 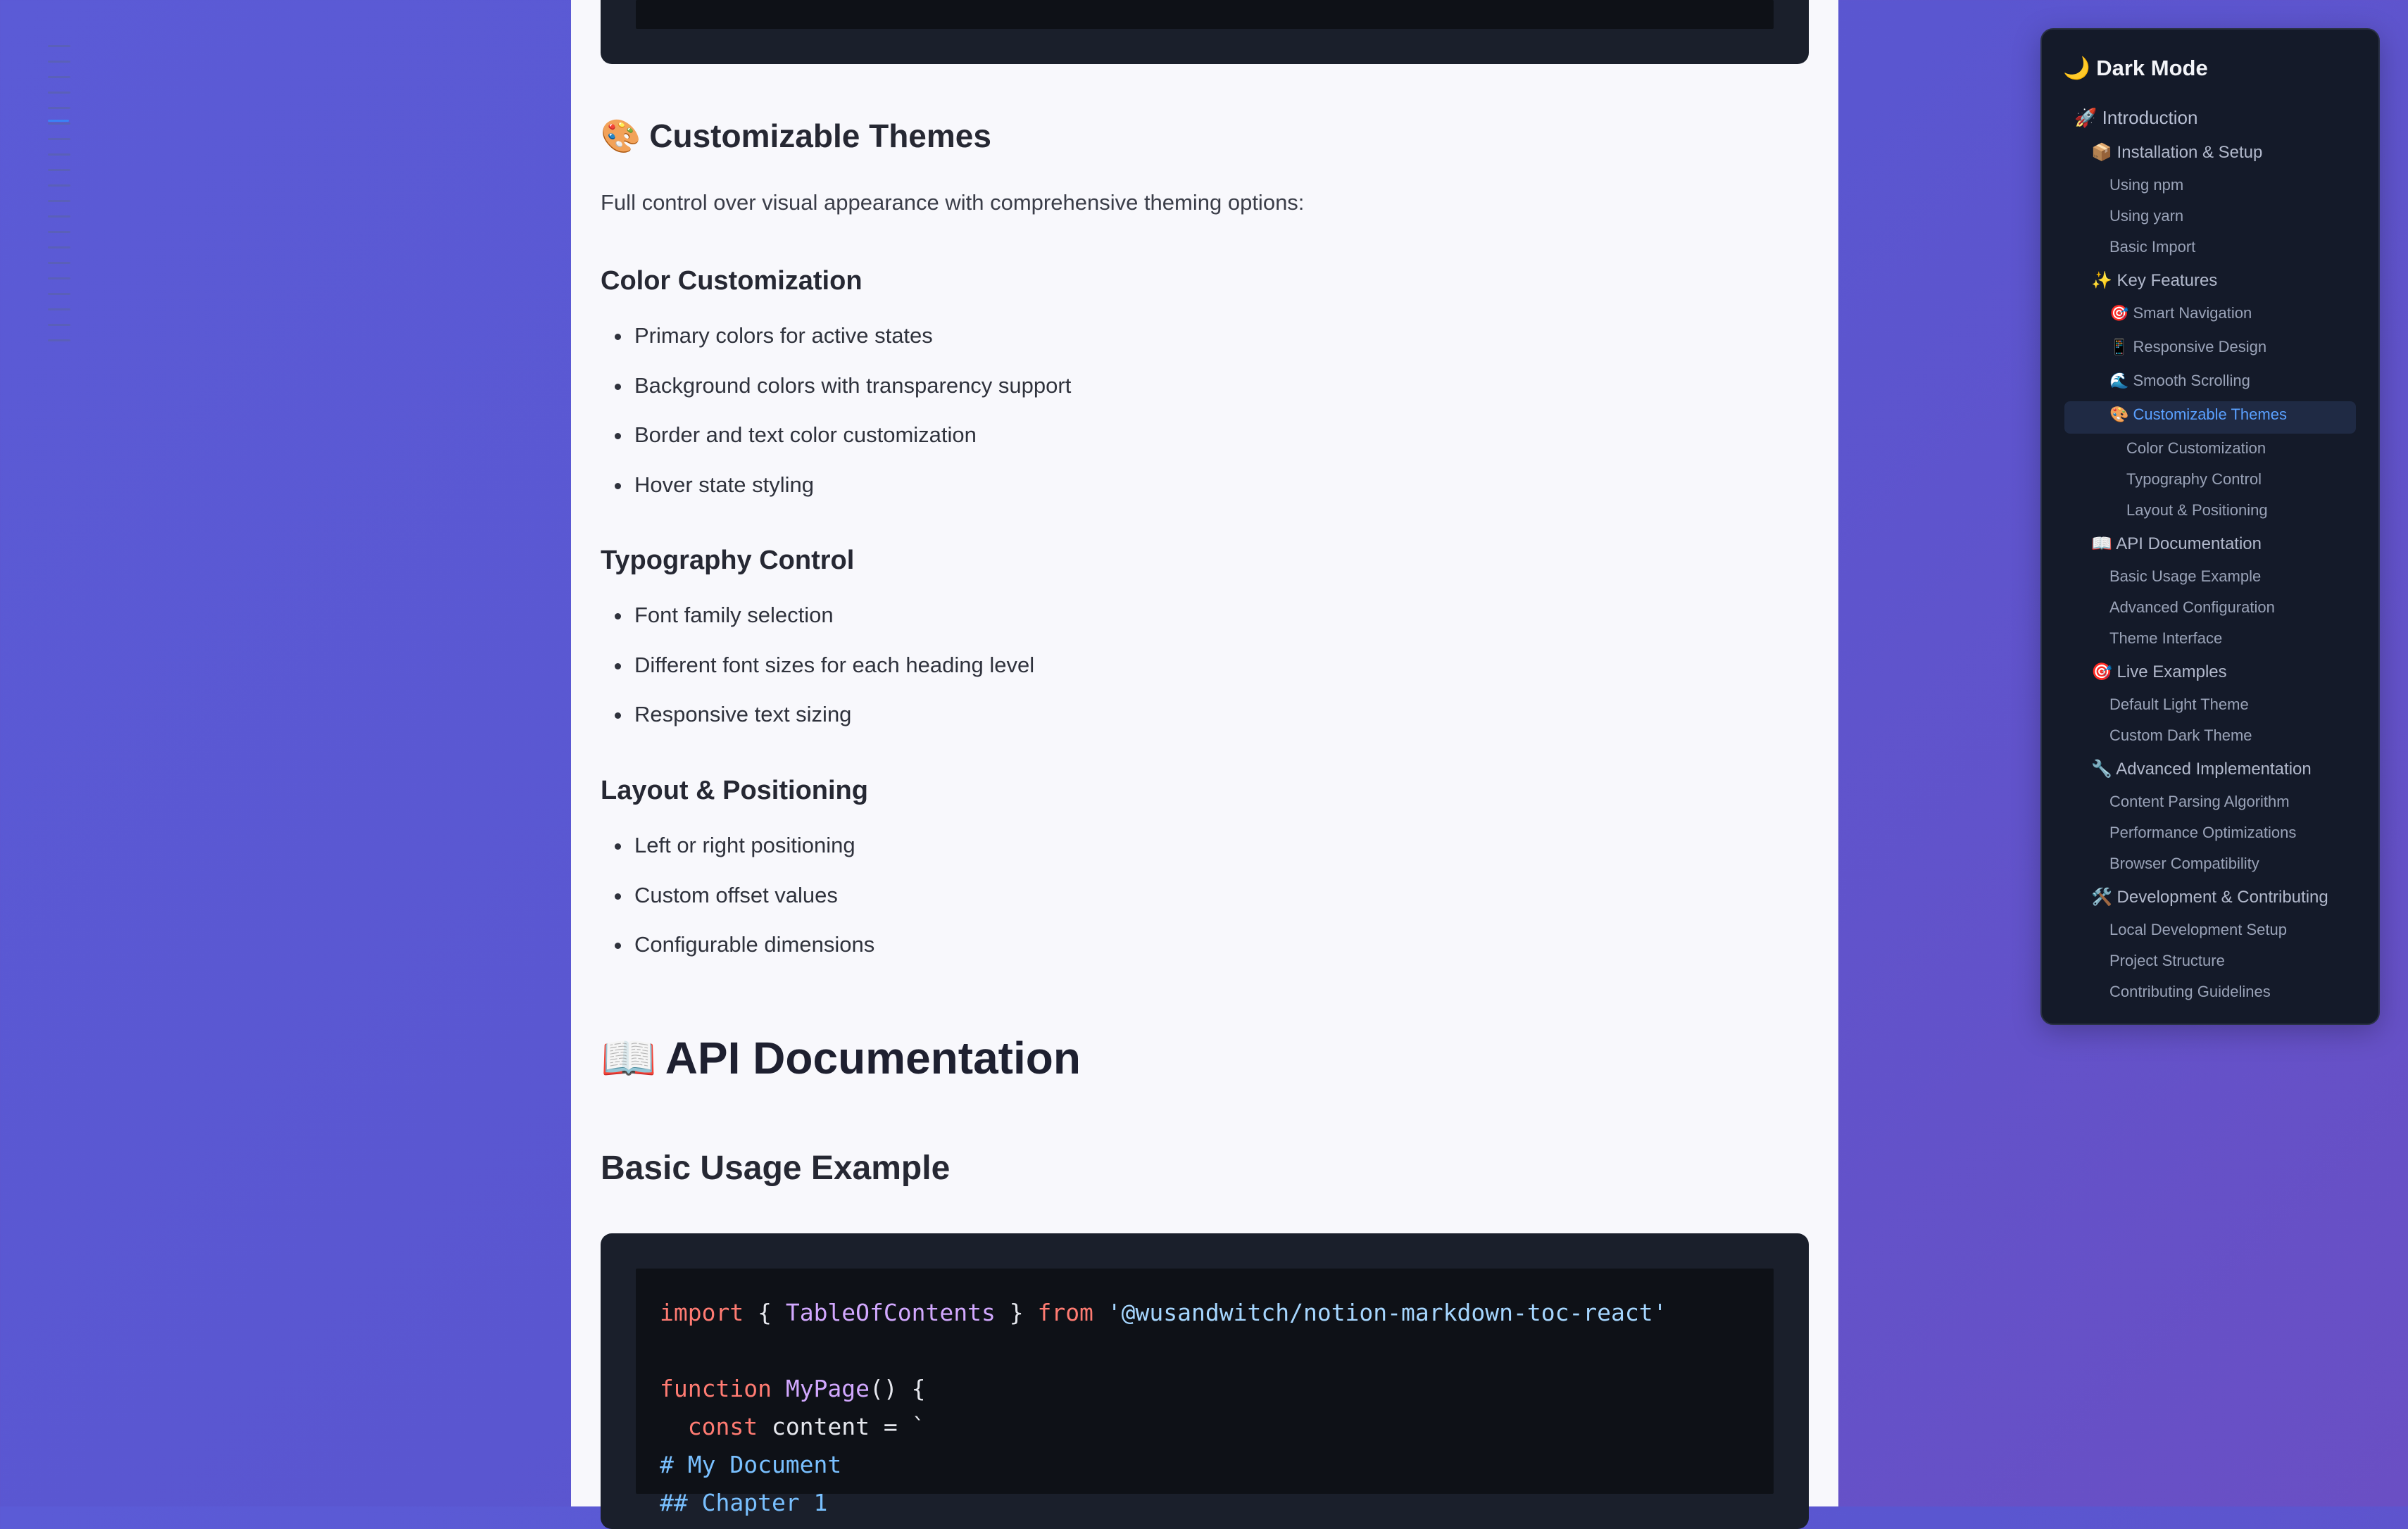 What do you see at coordinates (751, 1465) in the screenshot?
I see `code-line: # My Document` at bounding box center [751, 1465].